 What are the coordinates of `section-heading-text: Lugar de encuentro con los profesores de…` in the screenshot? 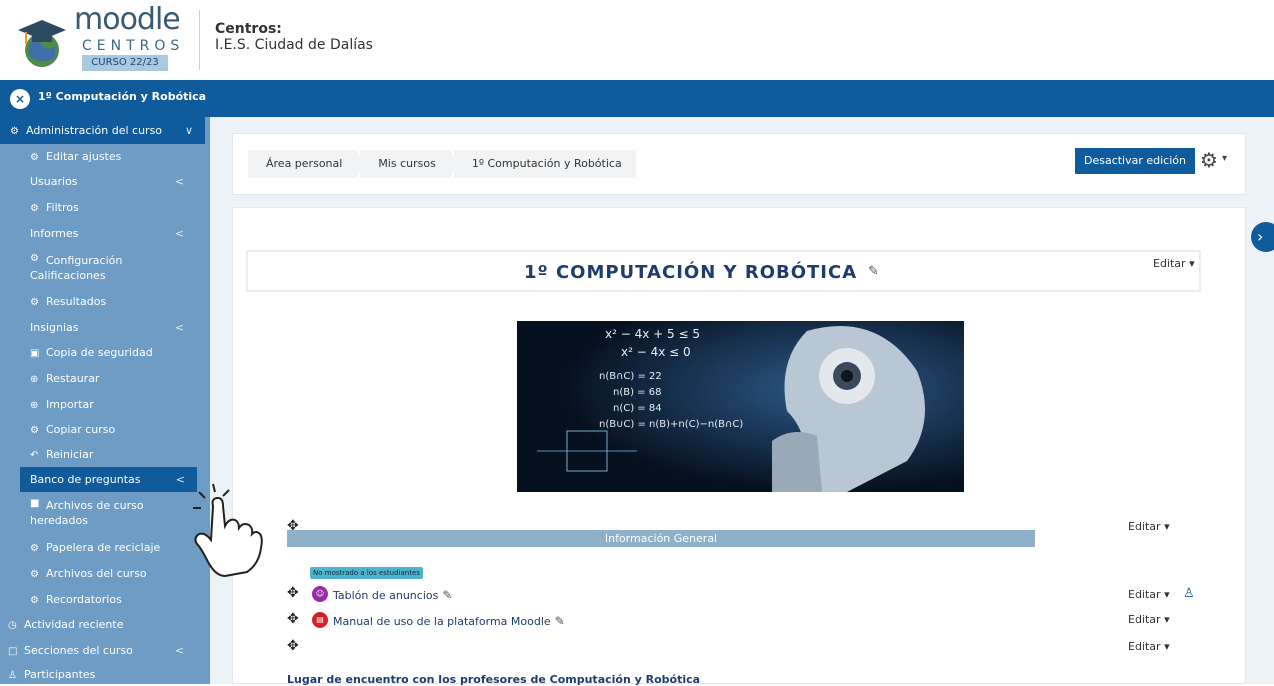 It's located at (494, 679).